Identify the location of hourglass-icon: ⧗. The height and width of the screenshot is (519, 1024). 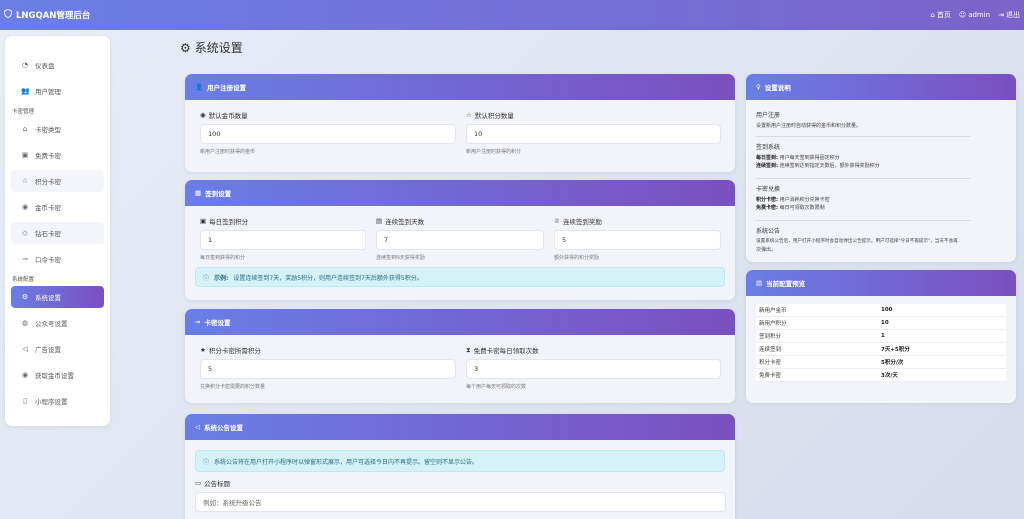
(468, 349).